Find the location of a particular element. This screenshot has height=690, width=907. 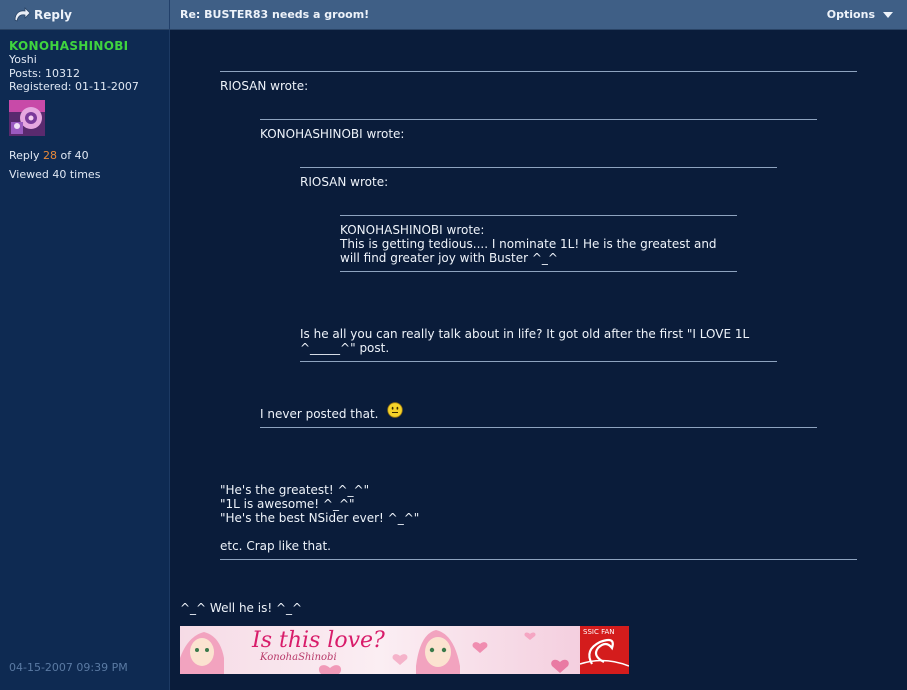

post-date: 04-15-2007 09:39 PM is located at coordinates (68, 667).